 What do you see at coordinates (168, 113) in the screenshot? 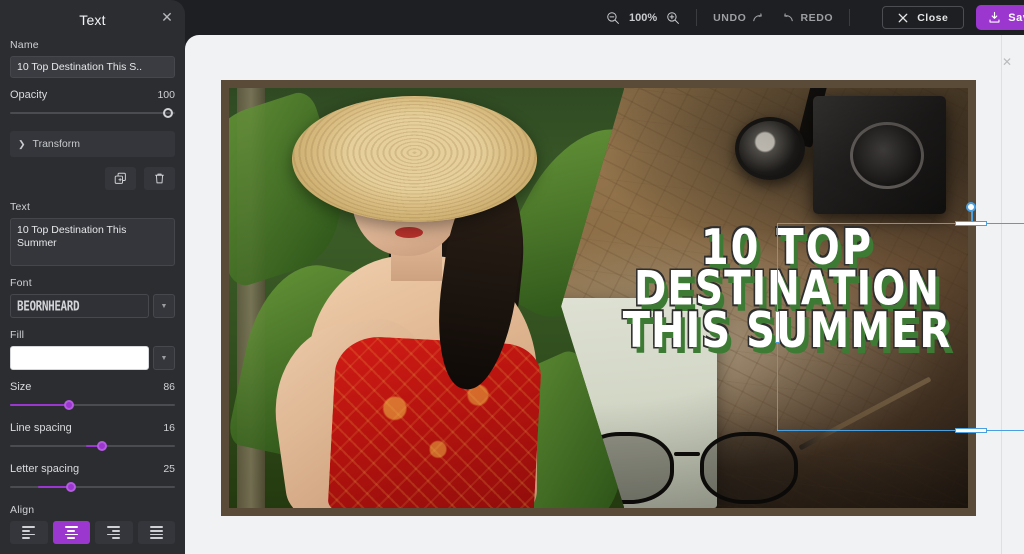
I see `opacity-slider-knob` at bounding box center [168, 113].